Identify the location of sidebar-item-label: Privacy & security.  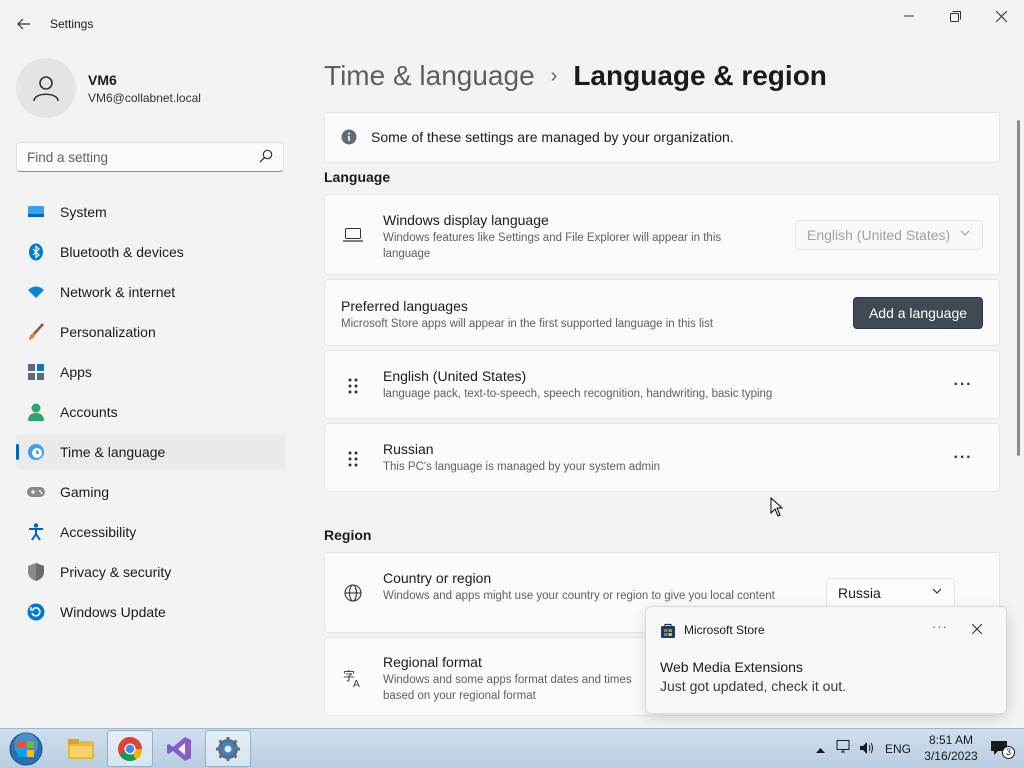
(116, 572).